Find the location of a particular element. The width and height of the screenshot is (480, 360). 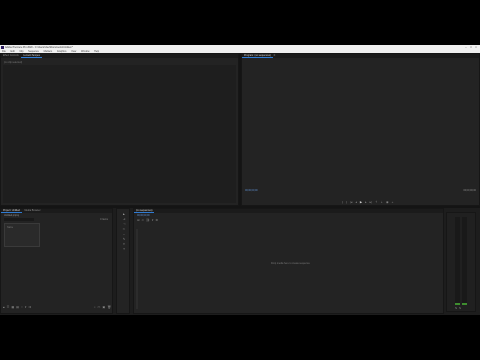

razor-tool-icon: ✂ is located at coordinates (124, 229).